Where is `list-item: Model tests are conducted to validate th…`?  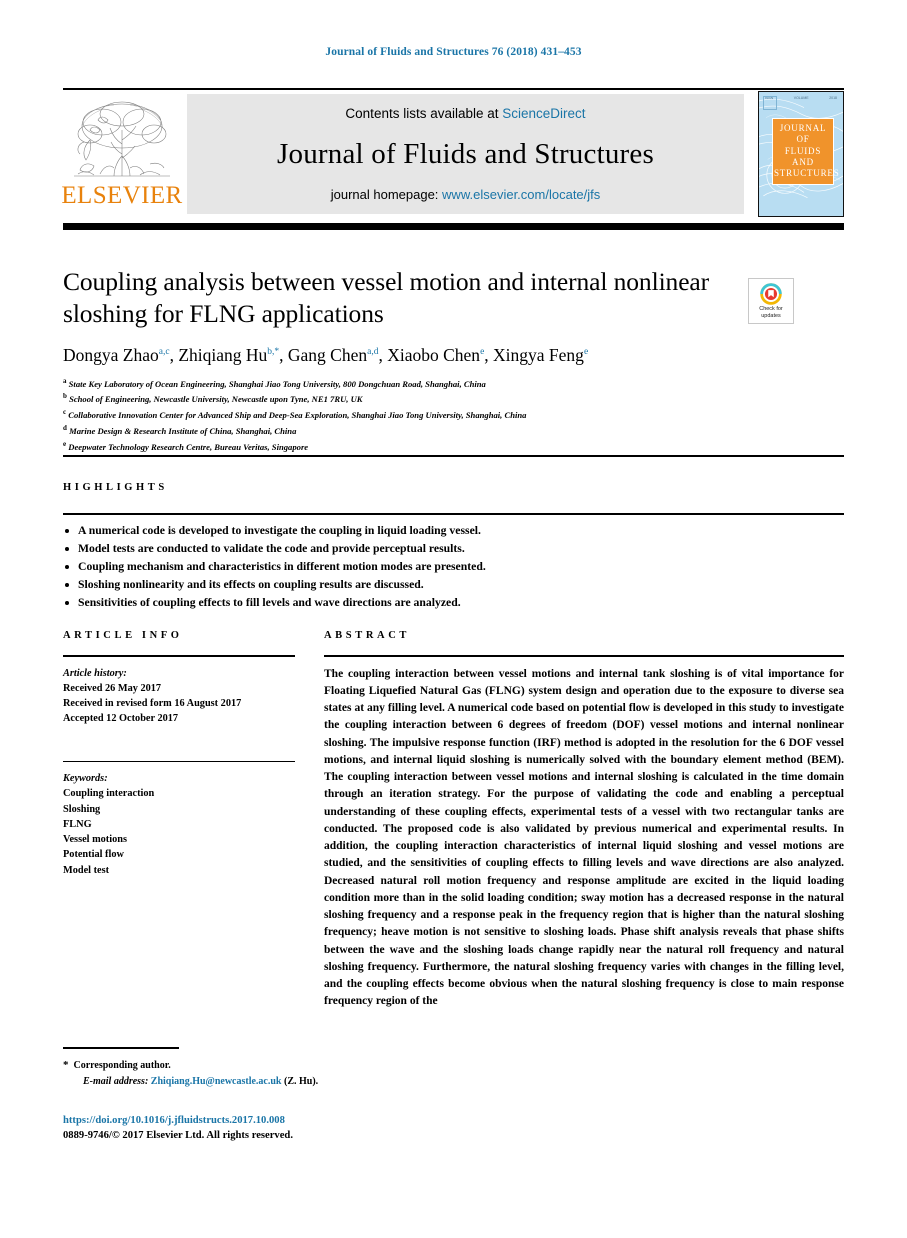
list-item: Model tests are conducted to validate th… is located at coordinates (453, 549).